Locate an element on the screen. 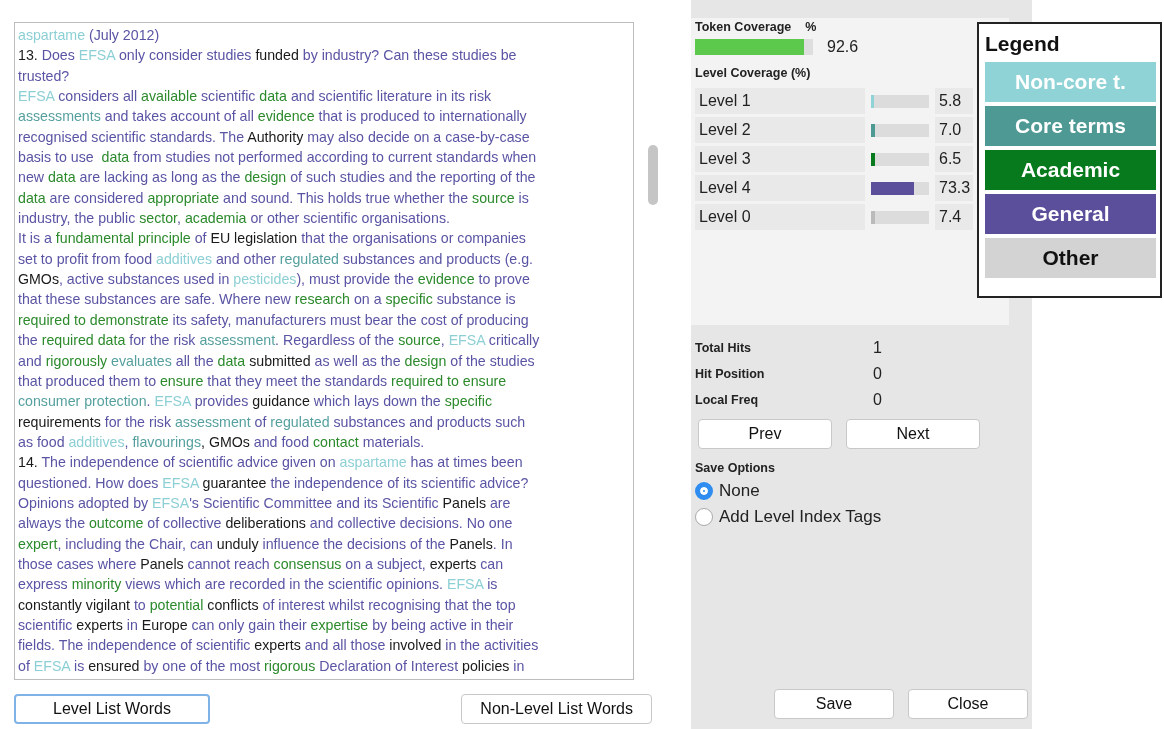 This screenshot has height=729, width=1164. text-line: aspartame (July 2012) is located at coordinates (89, 35).